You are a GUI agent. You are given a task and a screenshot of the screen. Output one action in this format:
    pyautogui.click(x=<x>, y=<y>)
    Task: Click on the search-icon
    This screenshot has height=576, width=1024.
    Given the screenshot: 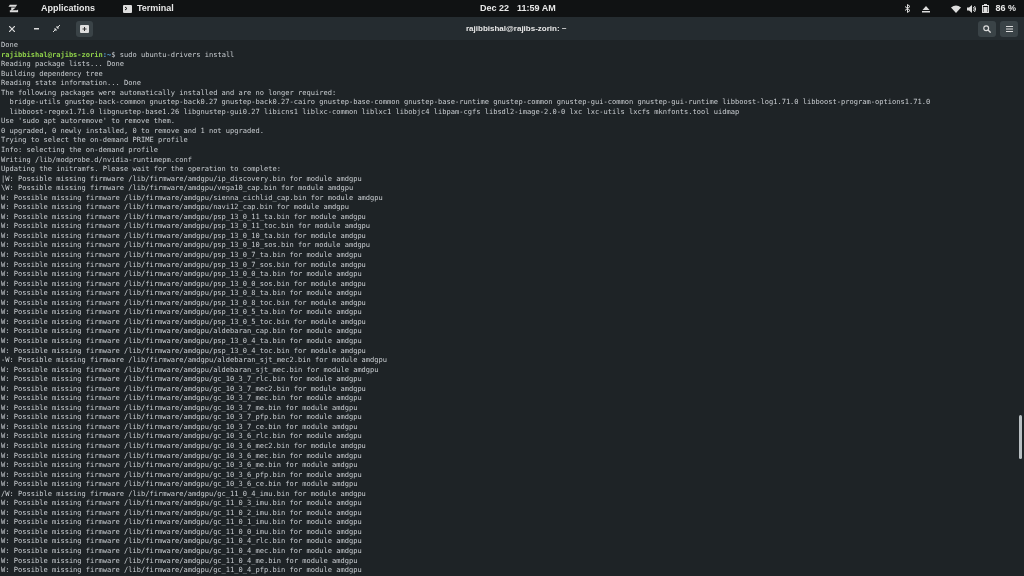 What is the action you would take?
    pyautogui.click(x=987, y=28)
    